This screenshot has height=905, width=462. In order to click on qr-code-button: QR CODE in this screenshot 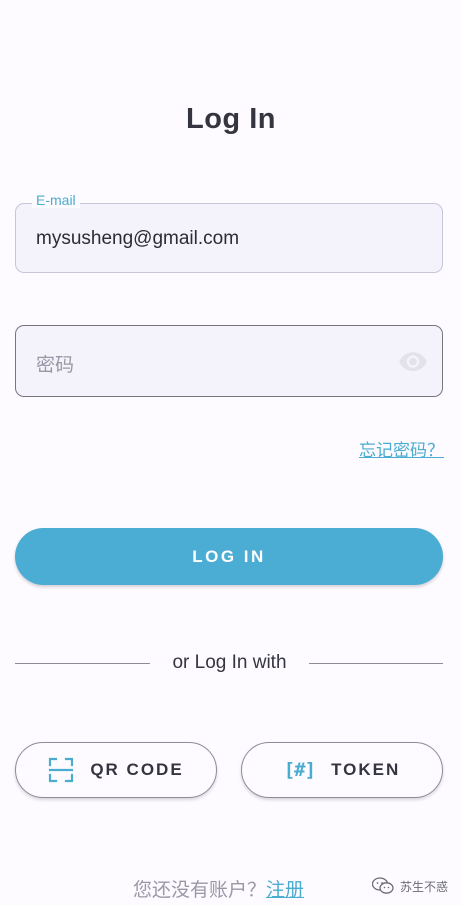, I will do `click(116, 770)`.